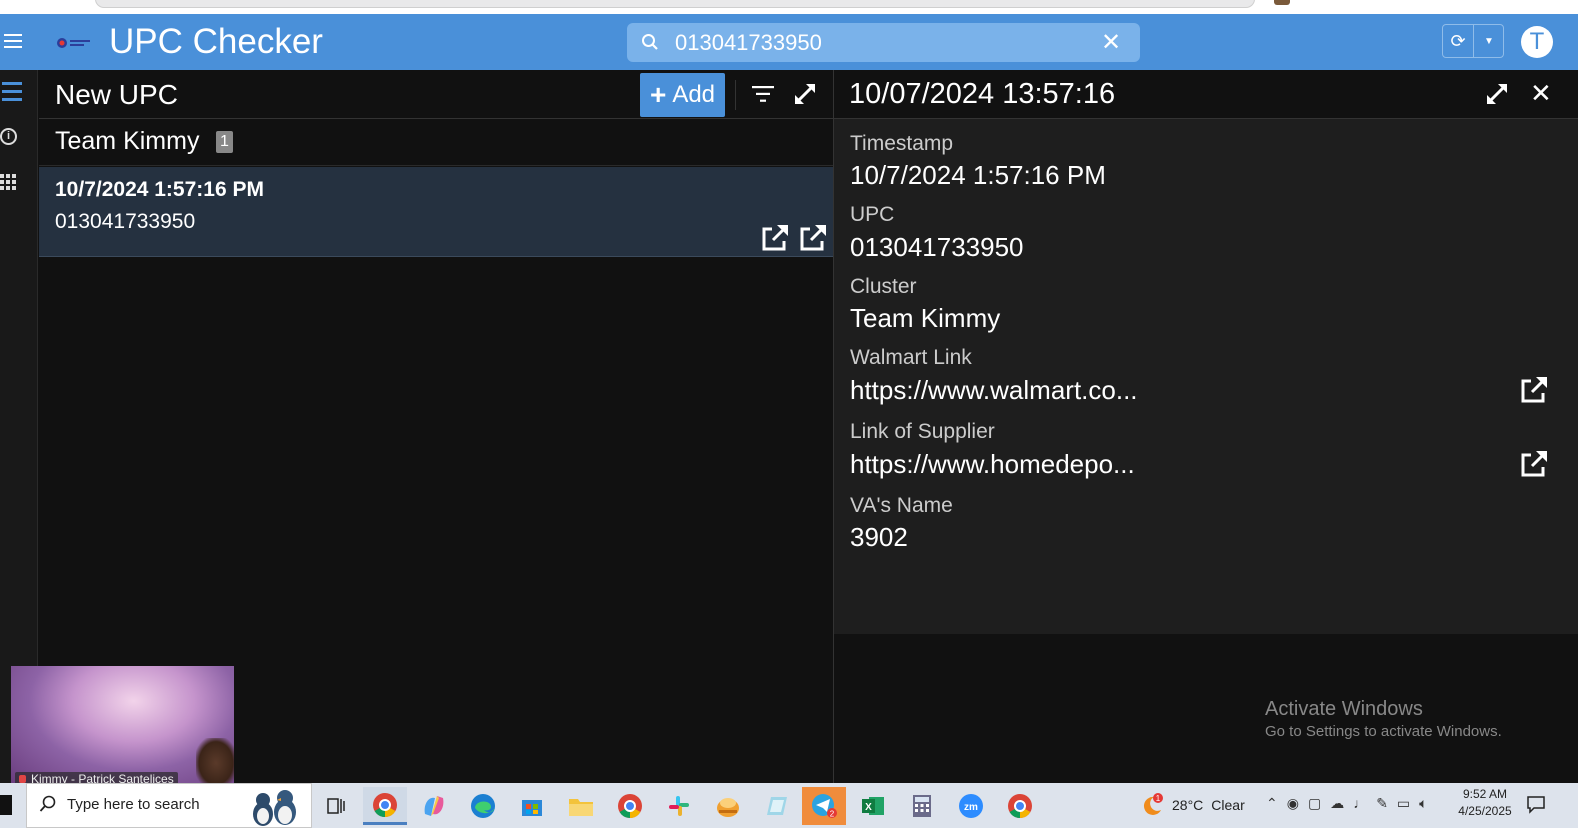 This screenshot has height=828, width=1578. I want to click on toolbar-divider, so click(735, 95).